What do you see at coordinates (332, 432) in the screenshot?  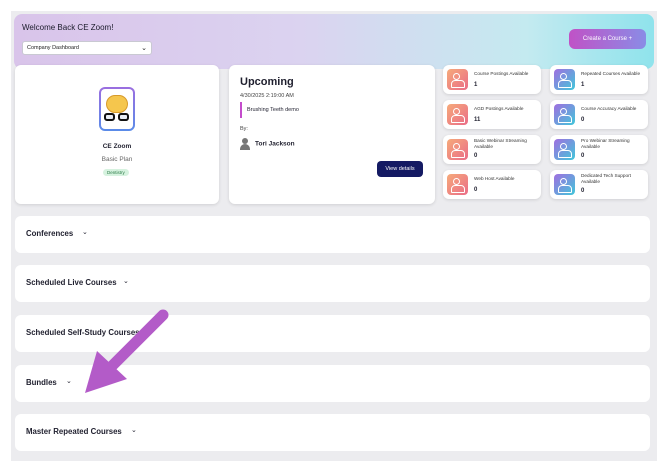 I see `section-master-repeated-courses: Master Repeated Courses ⌄` at bounding box center [332, 432].